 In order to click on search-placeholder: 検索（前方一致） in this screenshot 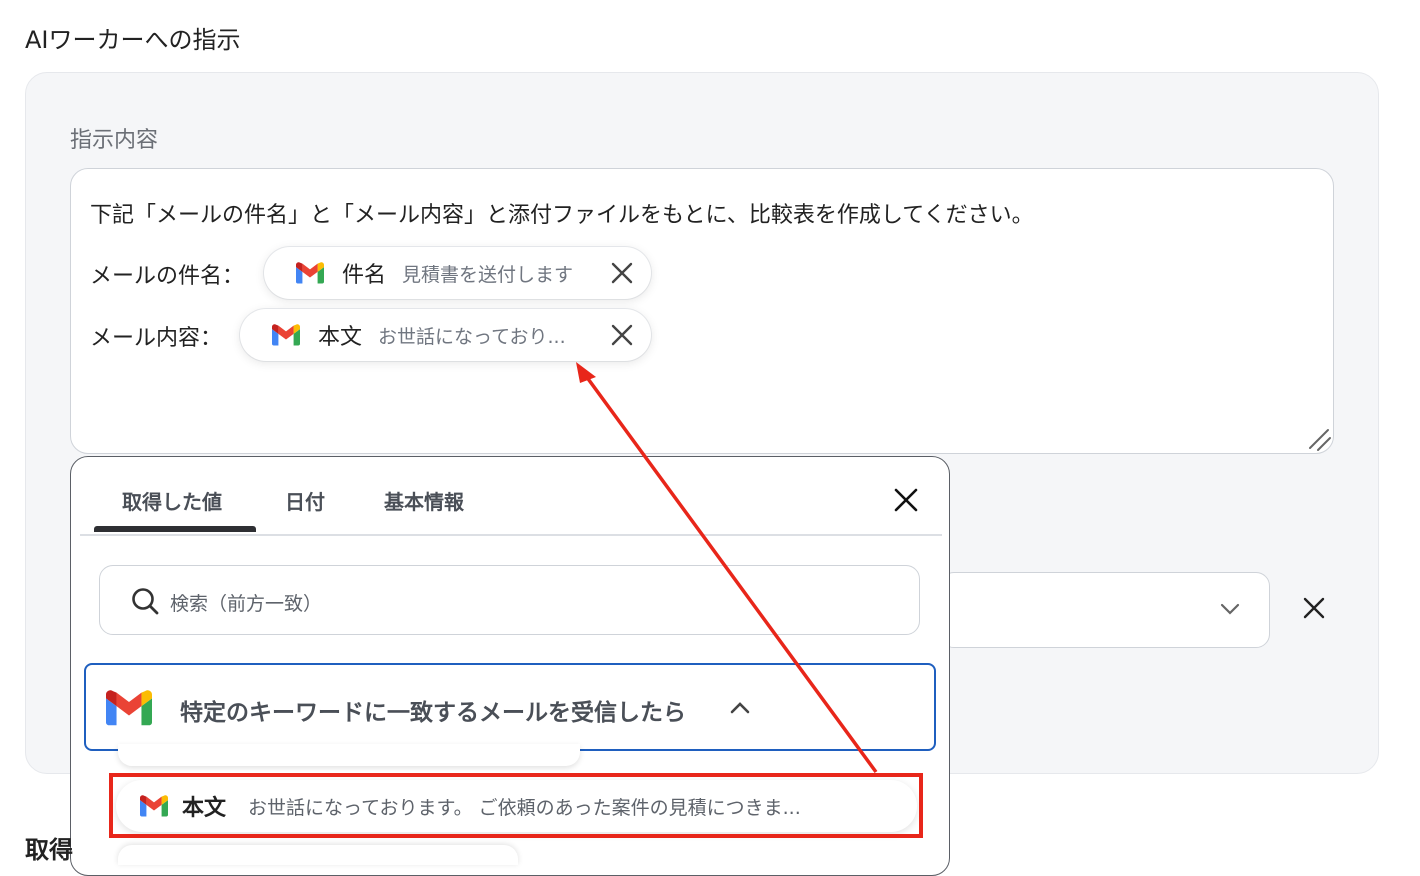, I will do `click(246, 604)`.